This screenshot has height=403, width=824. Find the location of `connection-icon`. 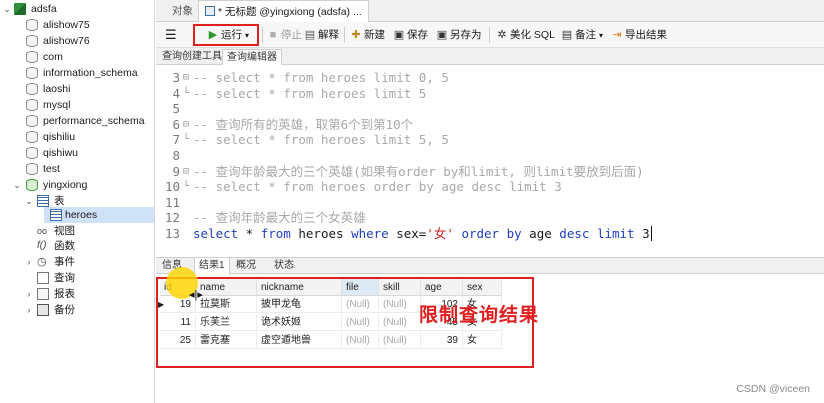

connection-icon is located at coordinates (20, 9).